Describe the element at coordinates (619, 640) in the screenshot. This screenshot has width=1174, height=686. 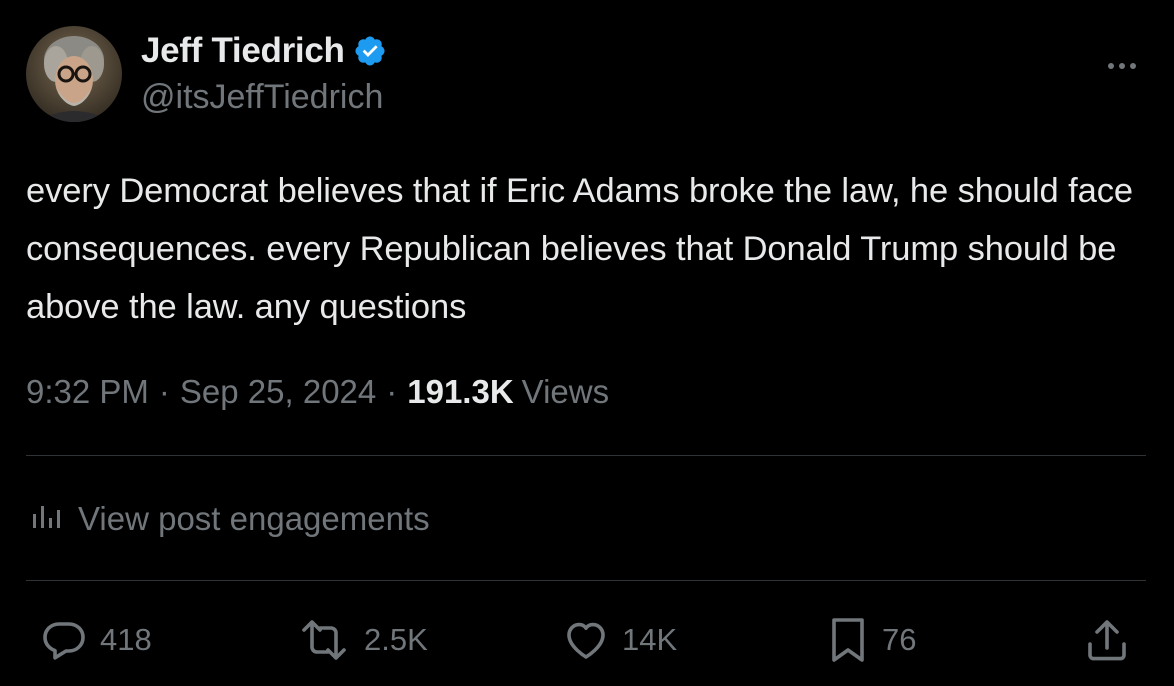
I see `like-button: 14K` at that location.